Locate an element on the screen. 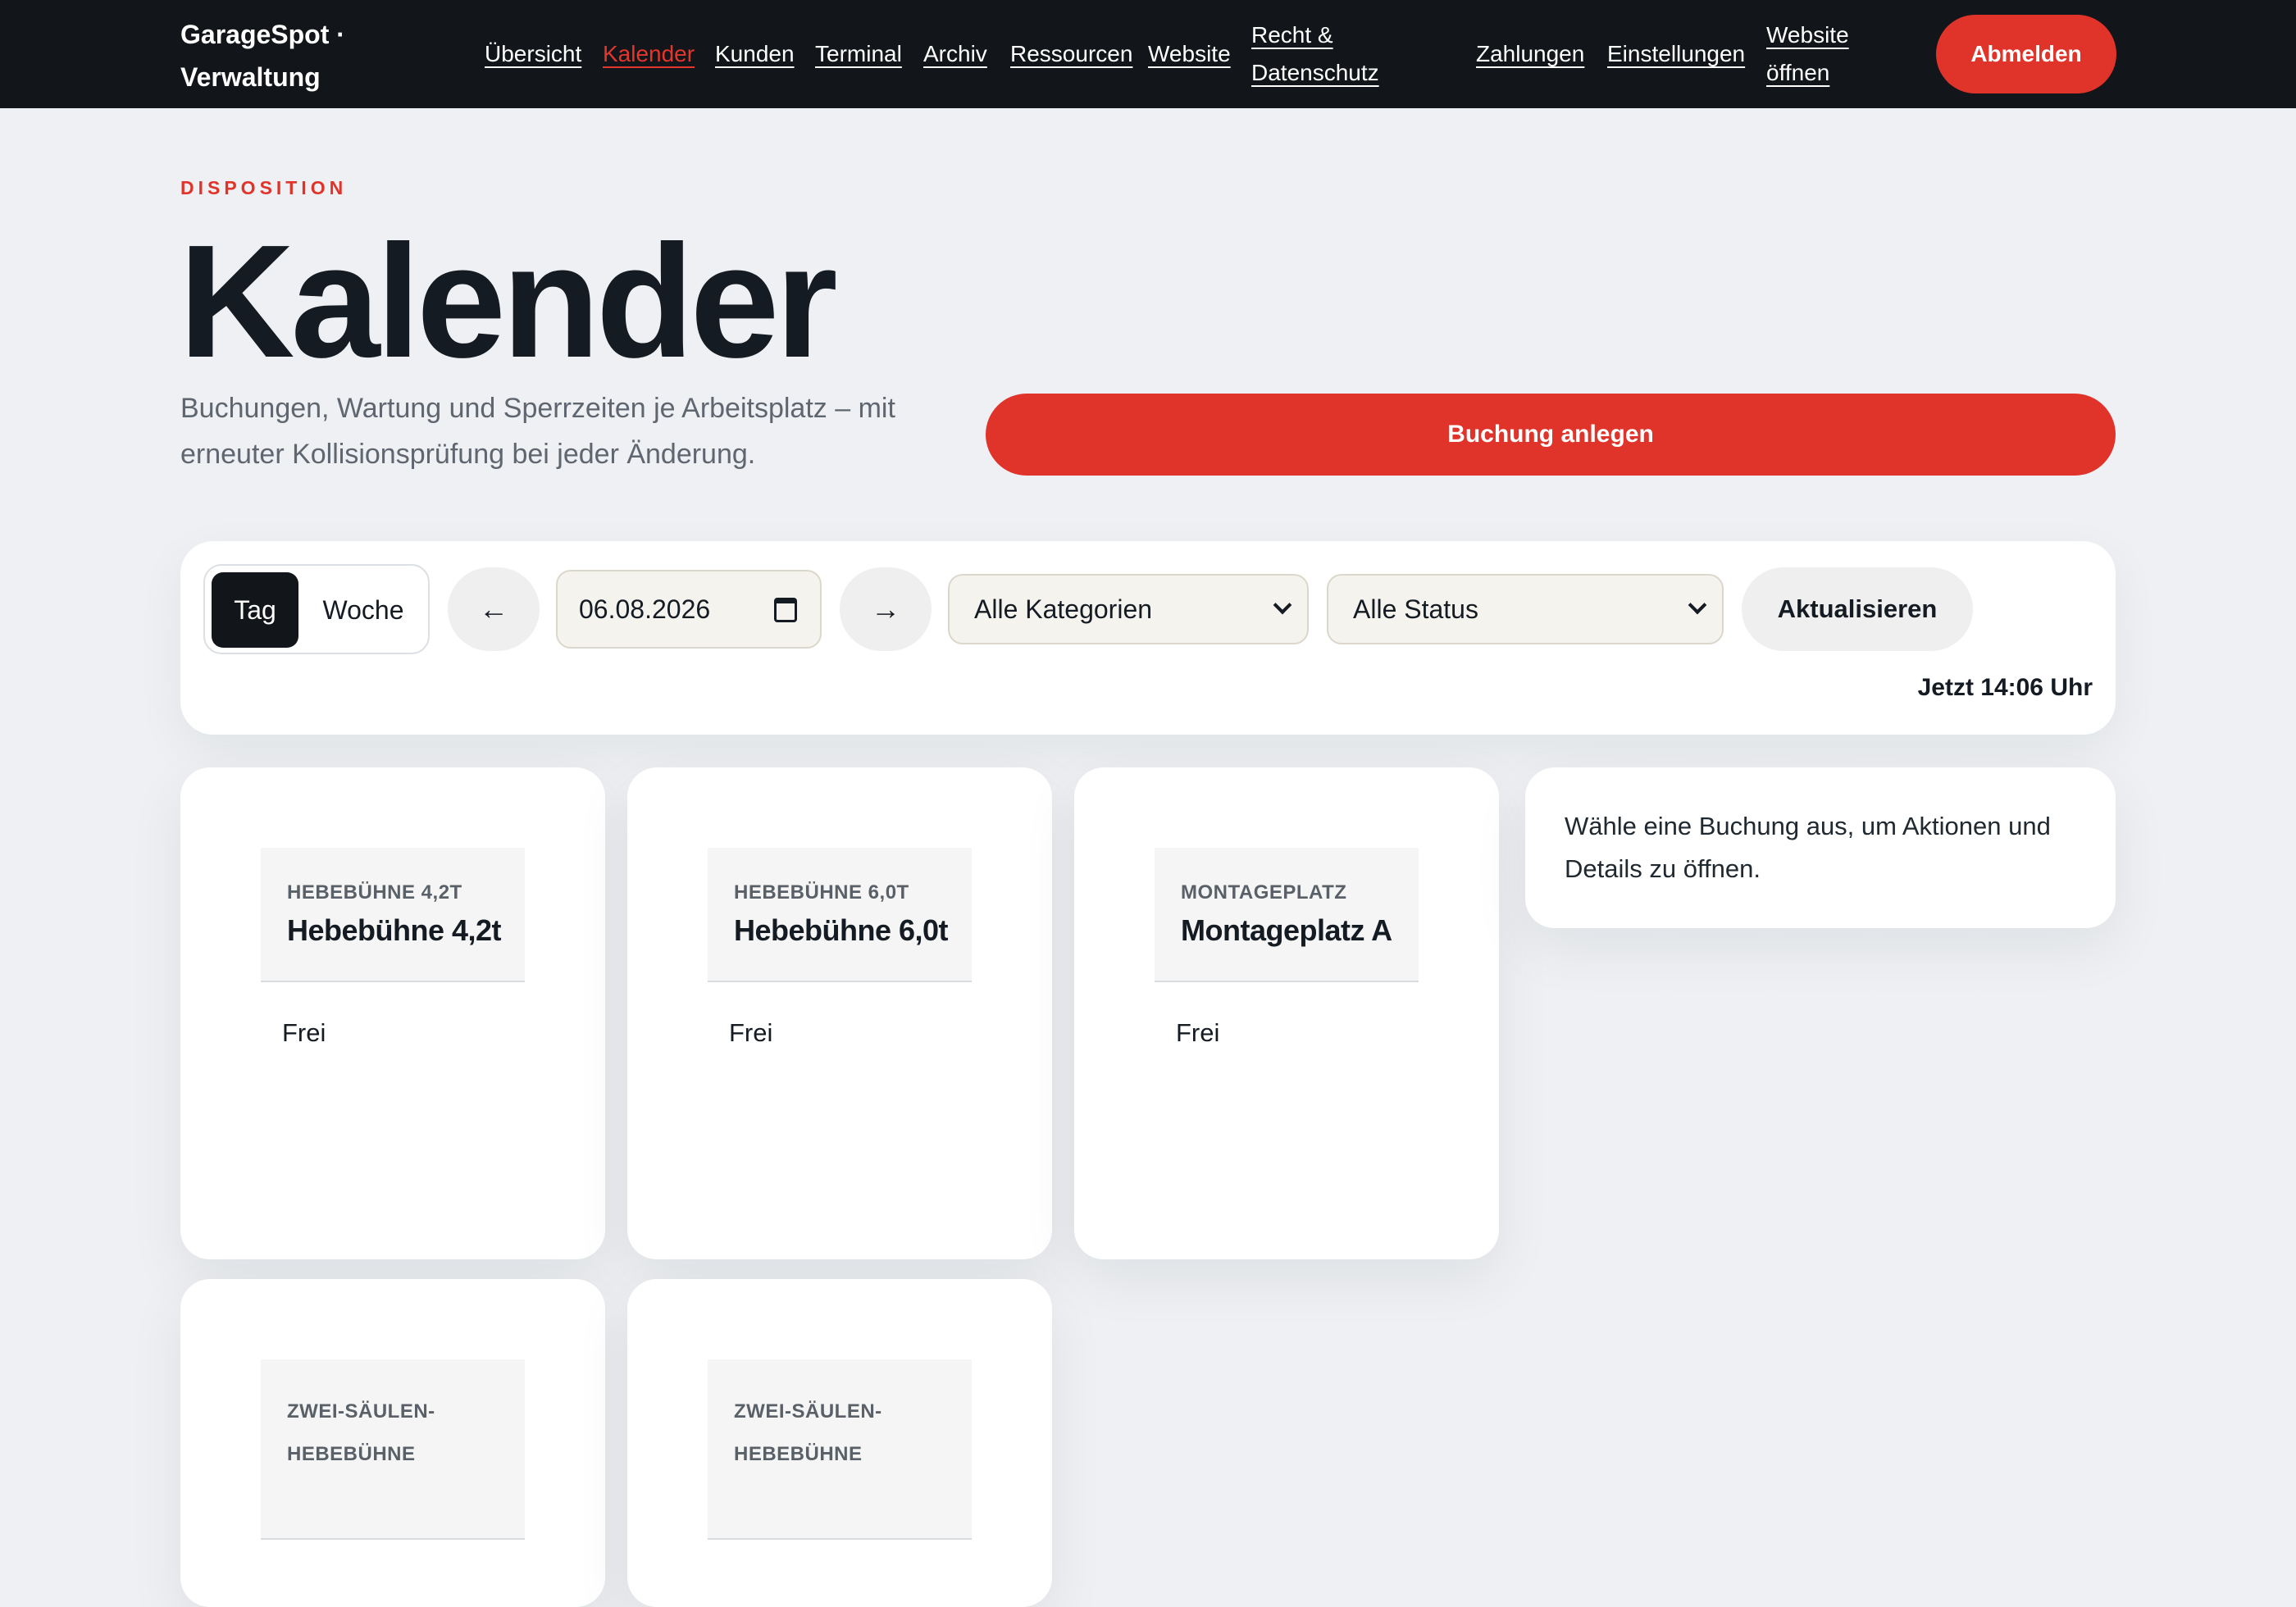  view-day-button: Tag is located at coordinates (255, 610).